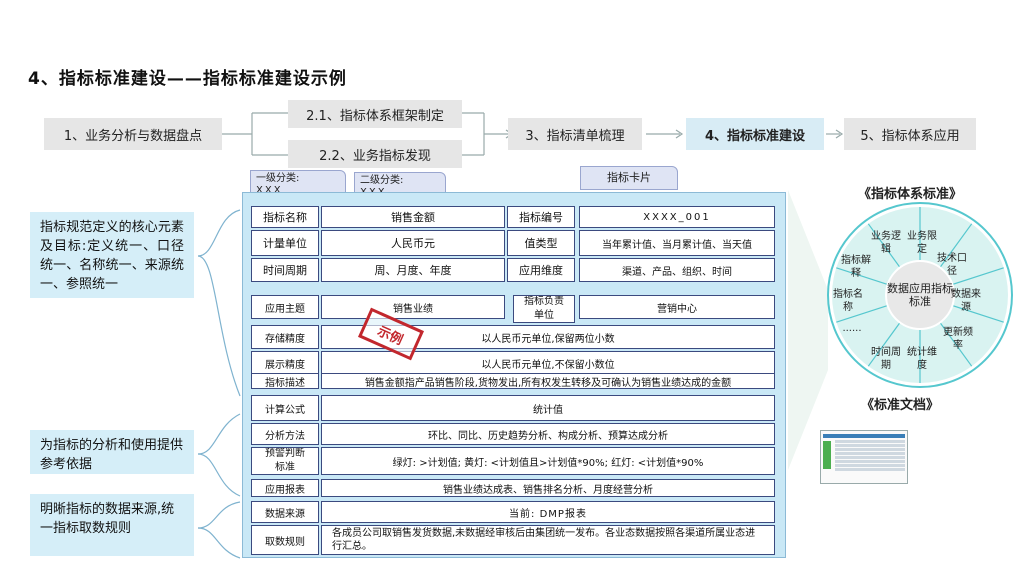 Image resolution: width=1024 pixels, height=576 pixels. What do you see at coordinates (375, 114) in the screenshot?
I see `flow-step-2-1: 2.1、指标体系框架制定` at bounding box center [375, 114].